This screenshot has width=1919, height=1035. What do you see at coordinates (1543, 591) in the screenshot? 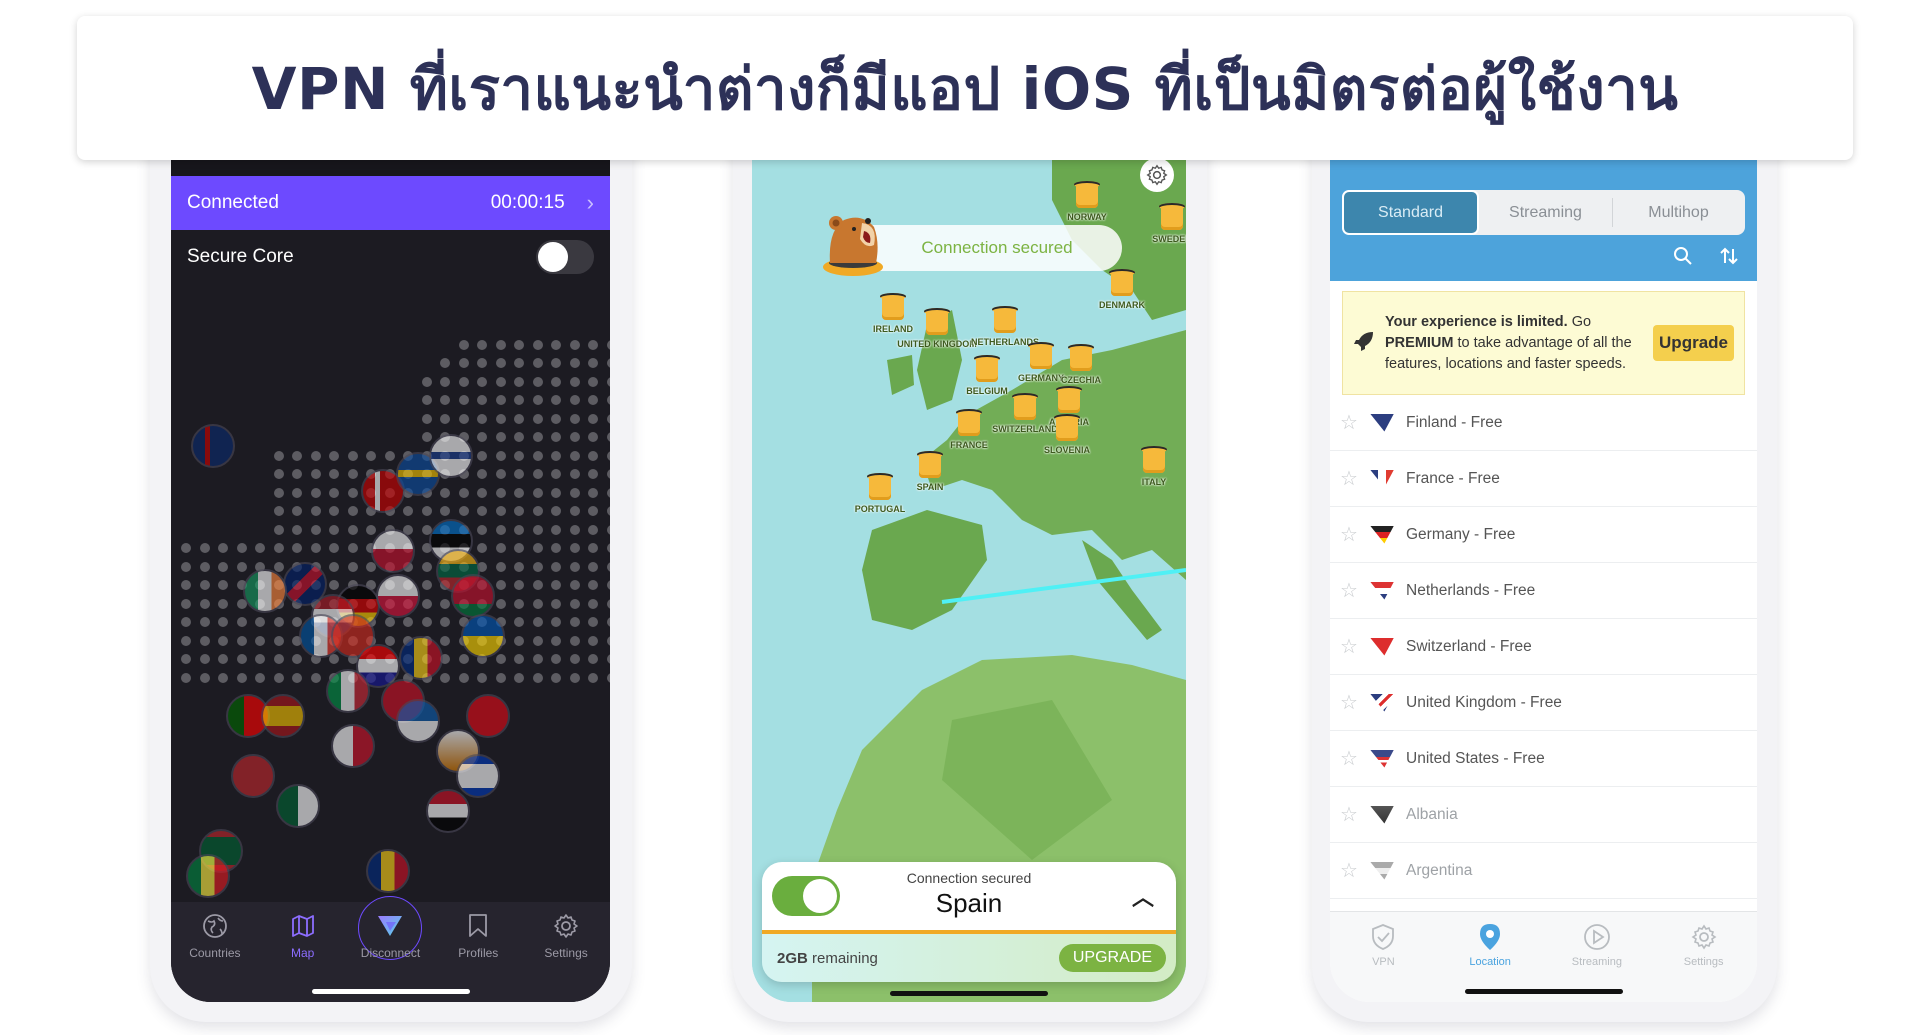
I see `location-row: ☆ Netherlands - Free` at bounding box center [1543, 591].